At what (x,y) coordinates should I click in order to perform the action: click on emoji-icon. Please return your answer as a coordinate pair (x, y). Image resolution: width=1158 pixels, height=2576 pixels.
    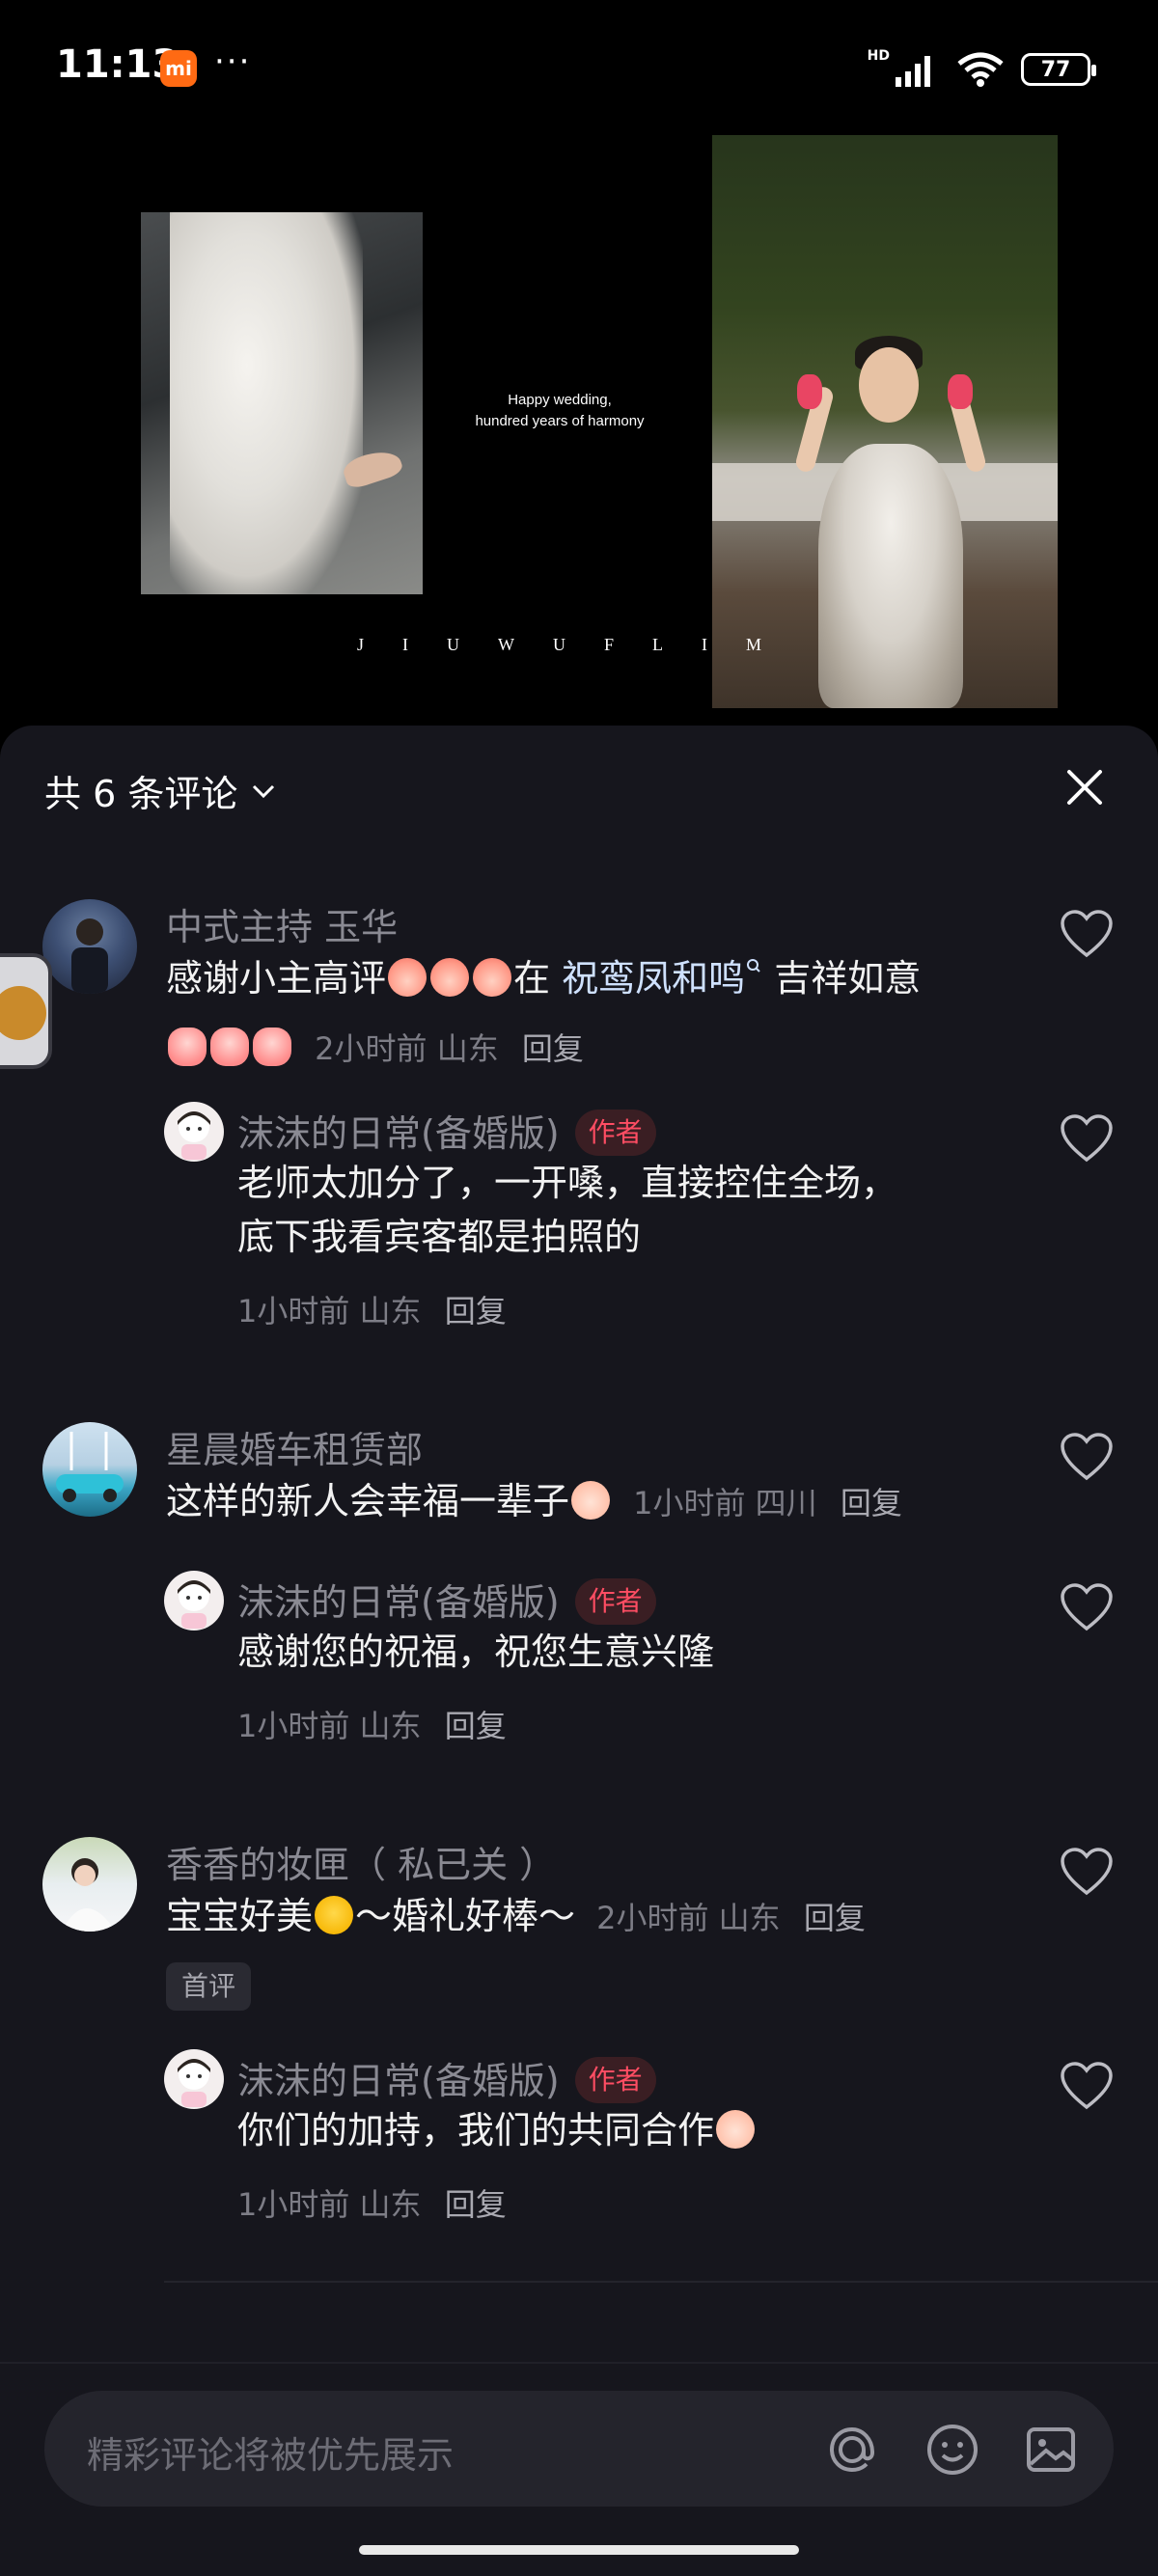
    Looking at the image, I should click on (952, 2450).